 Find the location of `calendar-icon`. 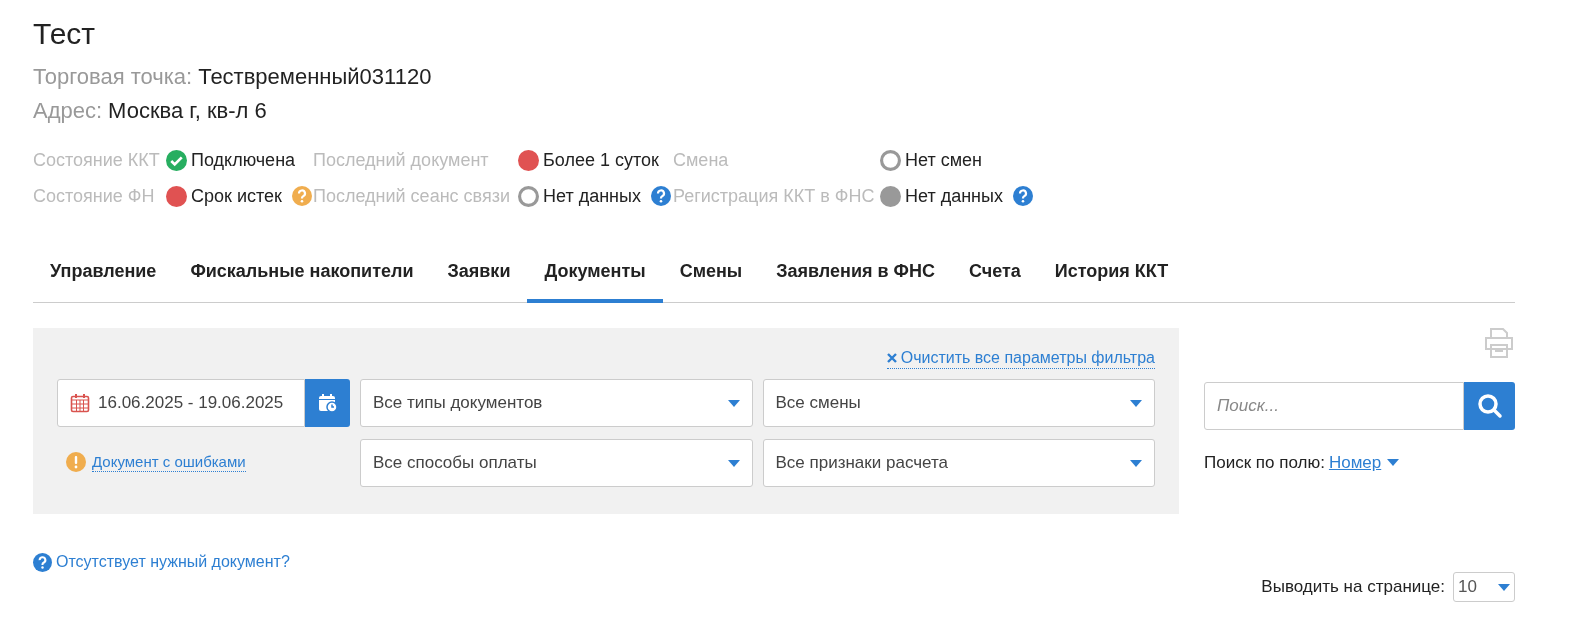

calendar-icon is located at coordinates (80, 403).